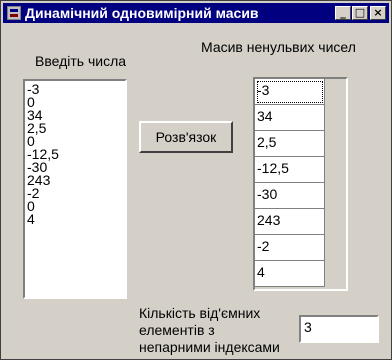  I want to click on input-list-item: -3, so click(75, 89).